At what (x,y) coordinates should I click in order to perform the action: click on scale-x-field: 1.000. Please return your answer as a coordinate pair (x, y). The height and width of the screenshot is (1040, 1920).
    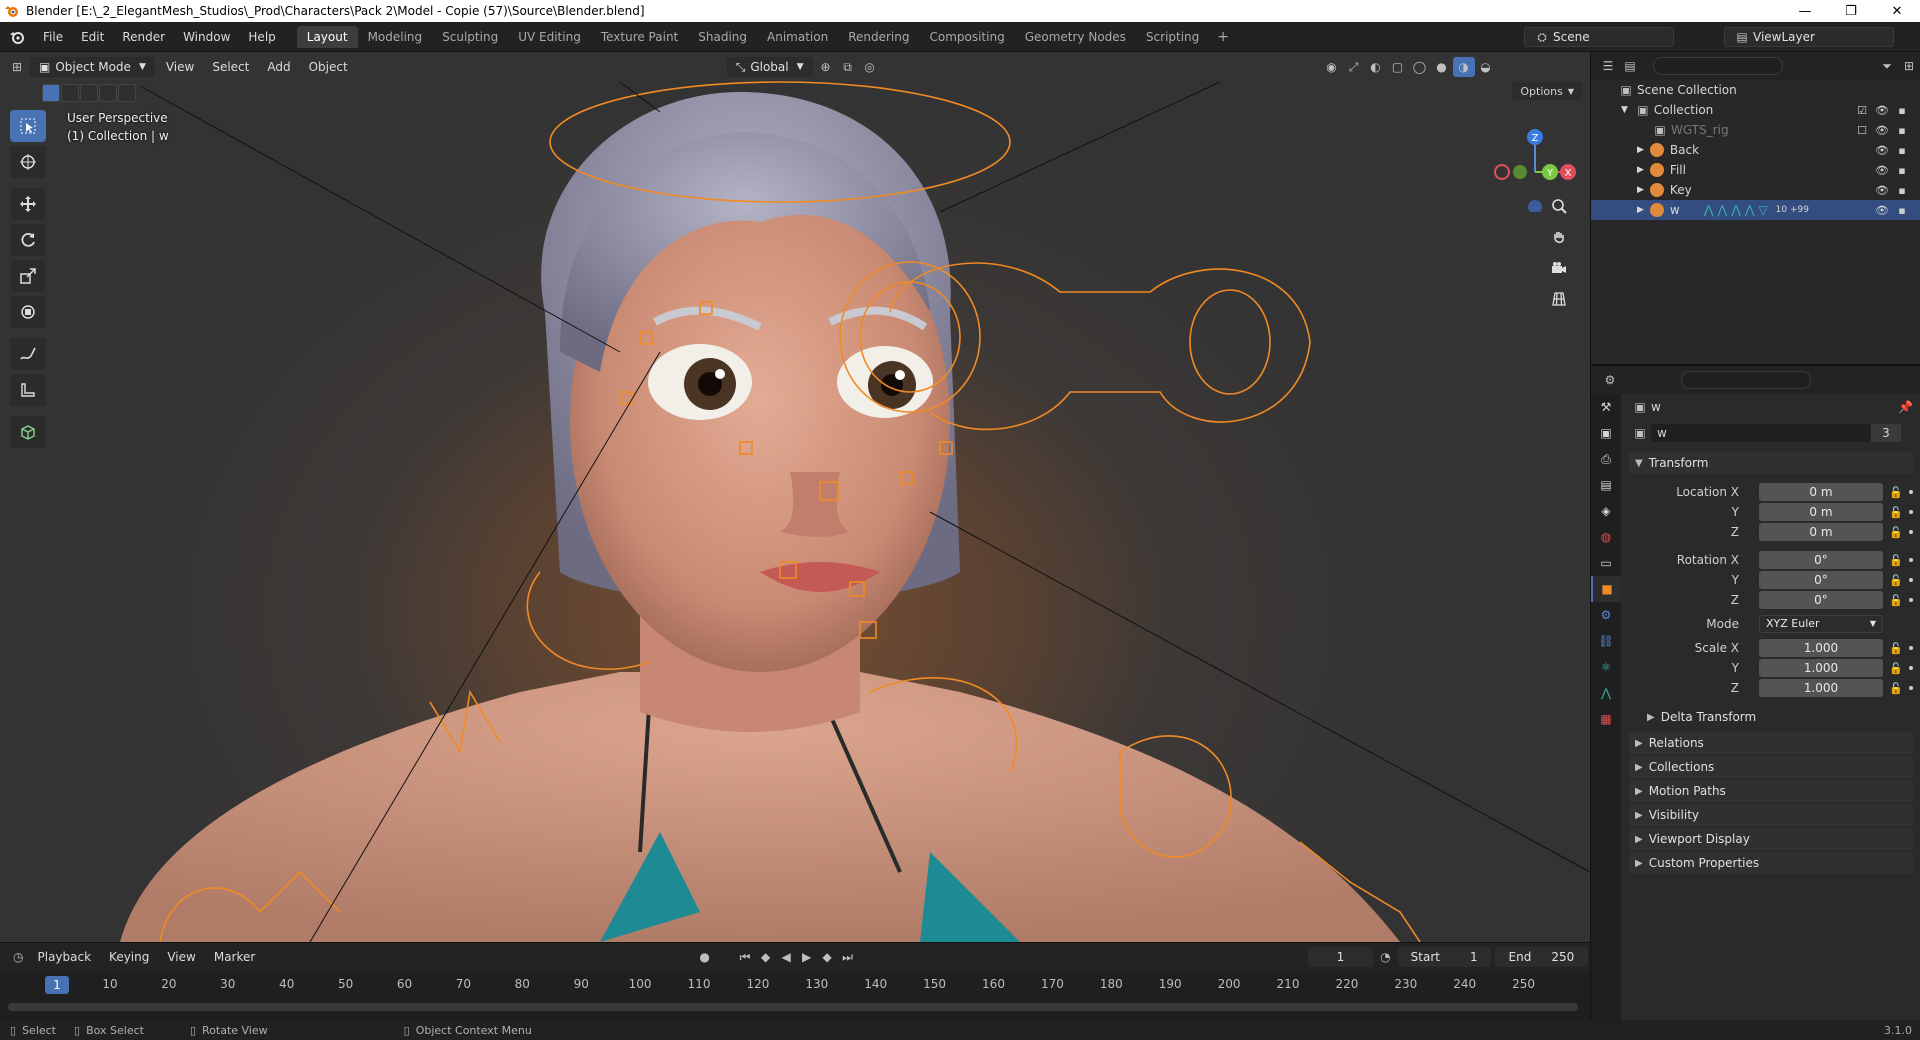
    Looking at the image, I should click on (1821, 648).